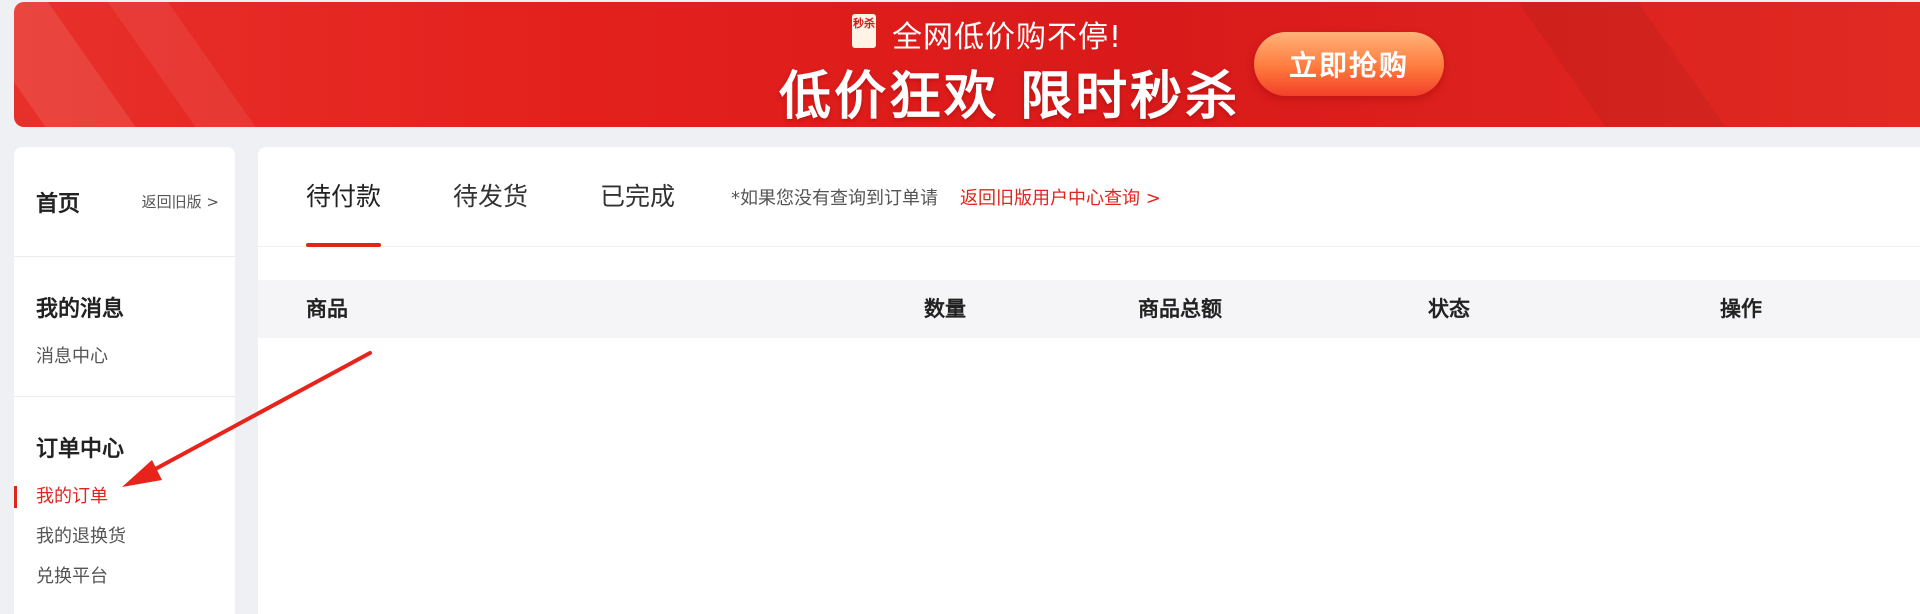  Describe the element at coordinates (80, 309) in the screenshot. I see `sidebar-group-title: 我的消息` at that location.